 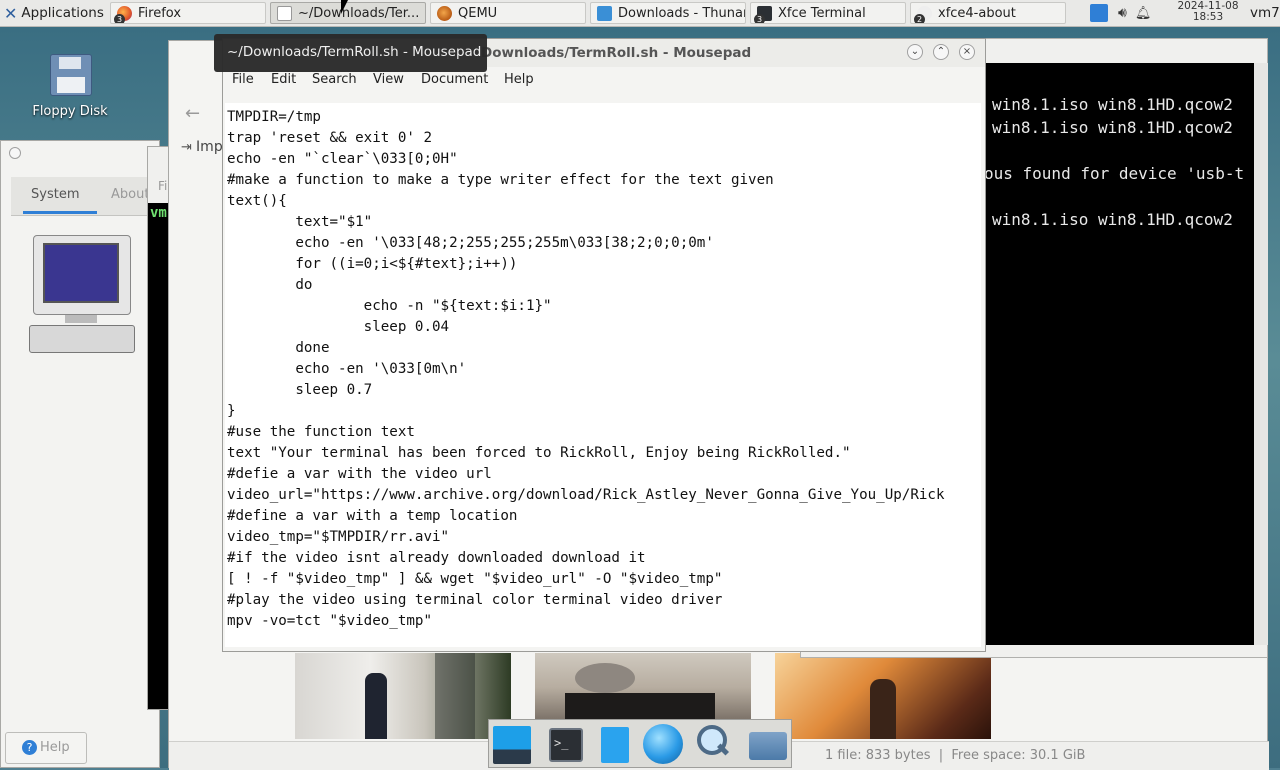 What do you see at coordinates (70, 111) in the screenshot?
I see `floppy-disk-label: Floppy Disk` at bounding box center [70, 111].